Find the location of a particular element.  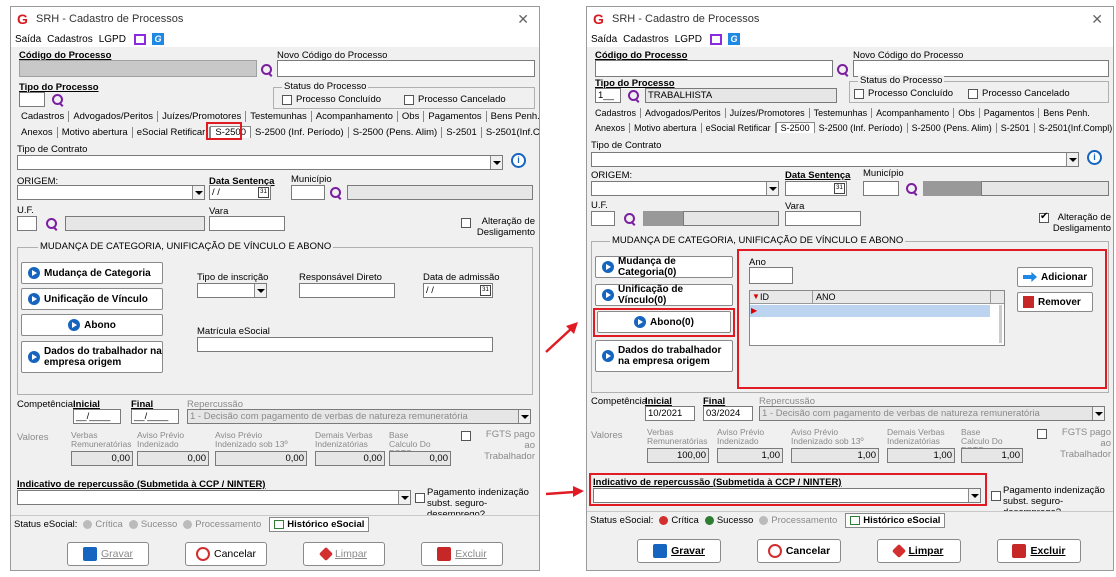

tab-obs: Obs is located at coordinates (967, 113).